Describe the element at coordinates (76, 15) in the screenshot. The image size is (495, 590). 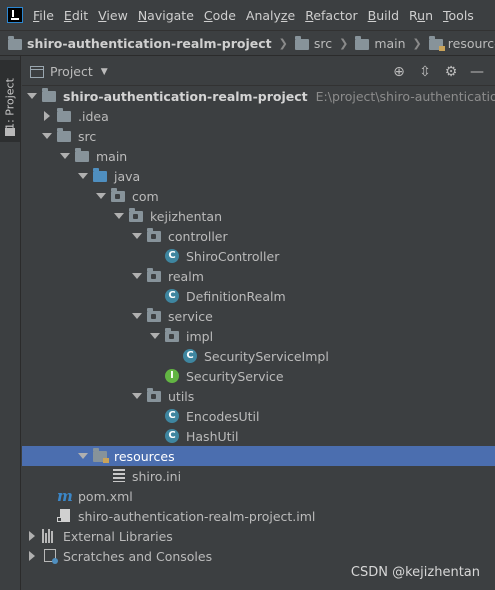
I see `menu-edit: Edit` at that location.